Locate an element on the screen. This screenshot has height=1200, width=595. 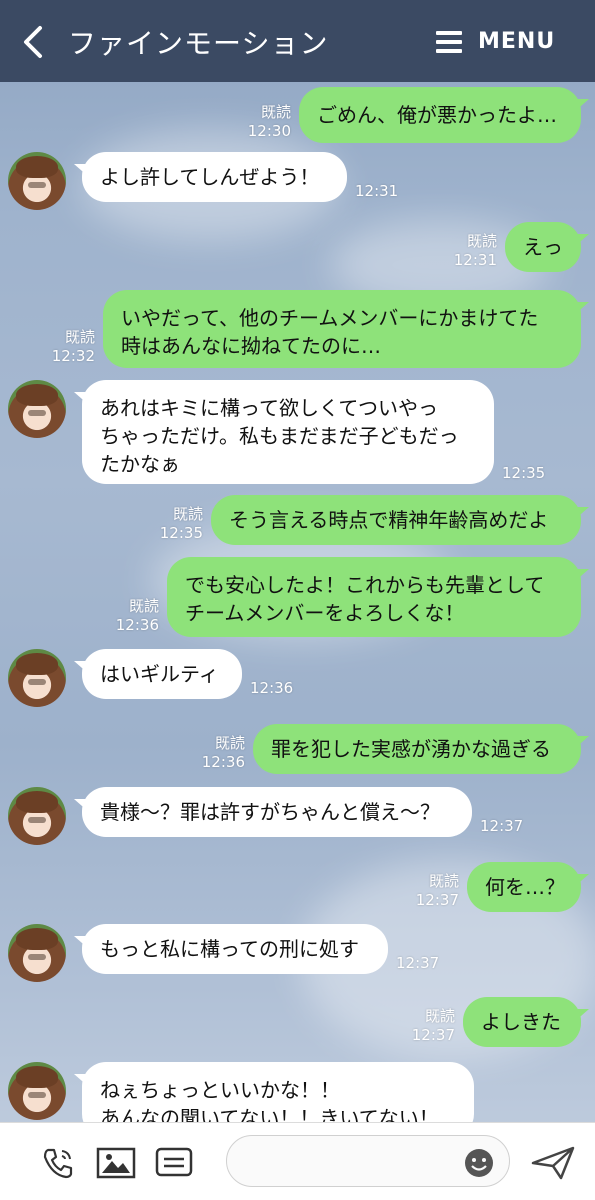
read-receipt: 既読 12:30 is located at coordinates (269, 122).